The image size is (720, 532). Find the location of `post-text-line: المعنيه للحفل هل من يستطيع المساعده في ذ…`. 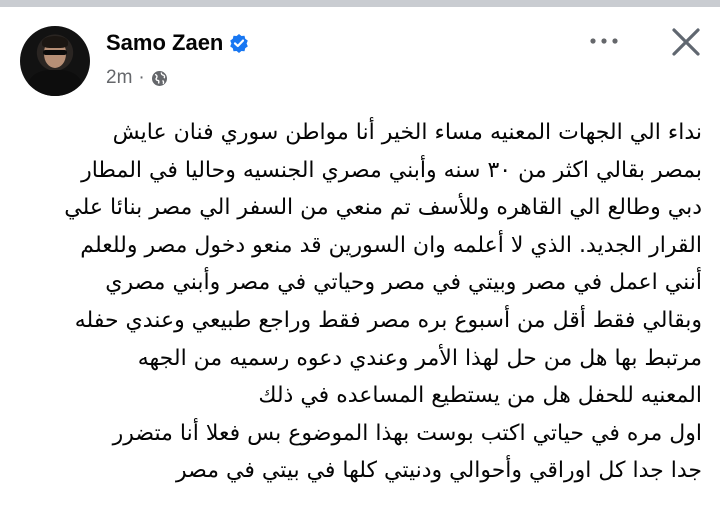

post-text-line: المعنيه للحفل هل من يستطيع المساعده في ذ… is located at coordinates (480, 396).